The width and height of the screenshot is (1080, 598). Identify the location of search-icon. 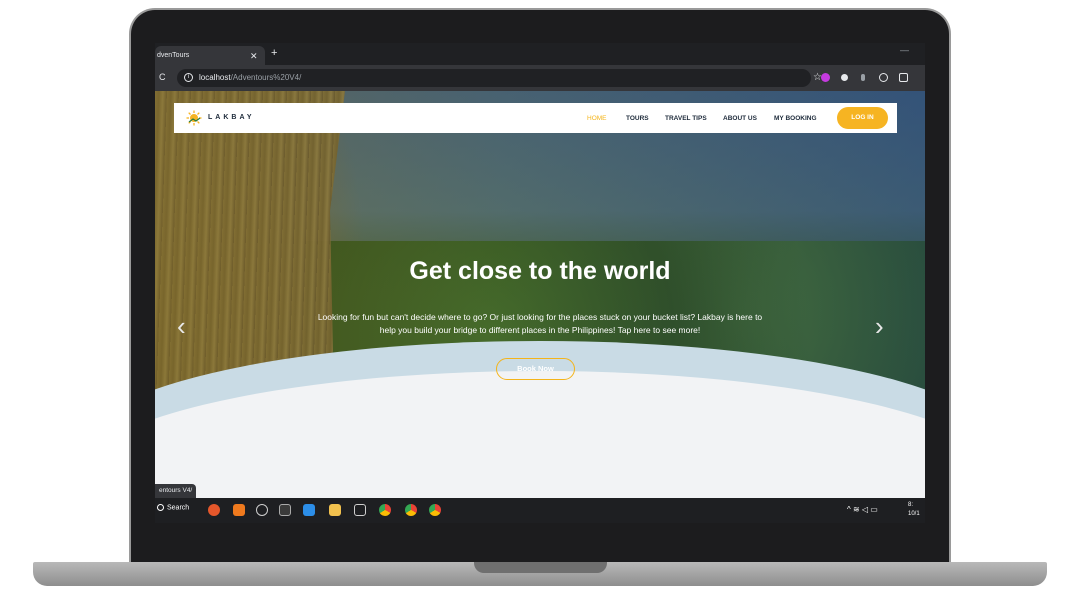
(160, 507).